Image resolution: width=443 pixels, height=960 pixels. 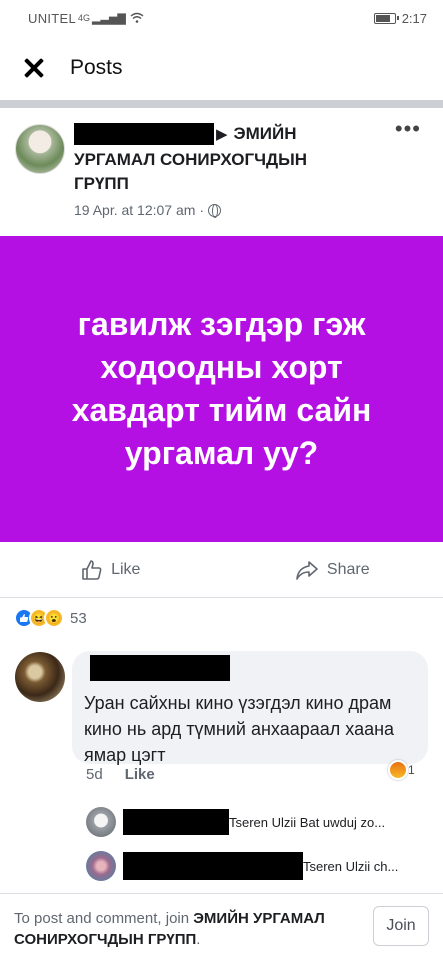 What do you see at coordinates (386, 18) in the screenshot?
I see `battery-icon` at bounding box center [386, 18].